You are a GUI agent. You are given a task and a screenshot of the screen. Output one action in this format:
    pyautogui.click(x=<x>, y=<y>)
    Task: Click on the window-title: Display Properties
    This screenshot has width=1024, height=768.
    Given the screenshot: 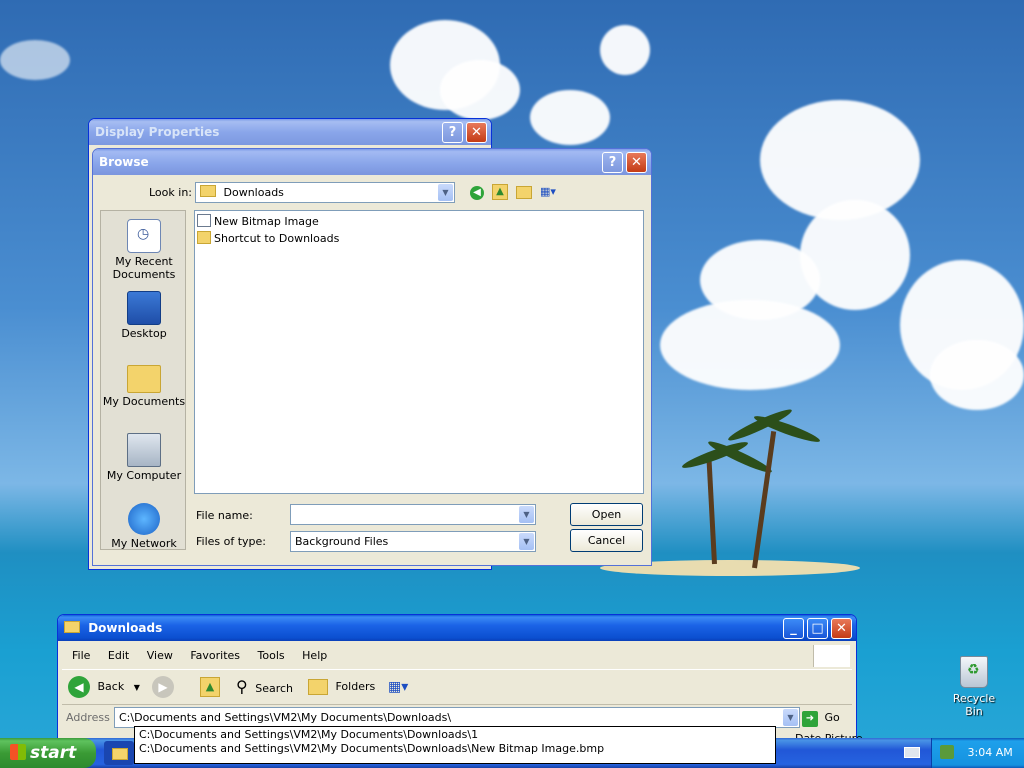 What is the action you would take?
    pyautogui.click(x=157, y=132)
    